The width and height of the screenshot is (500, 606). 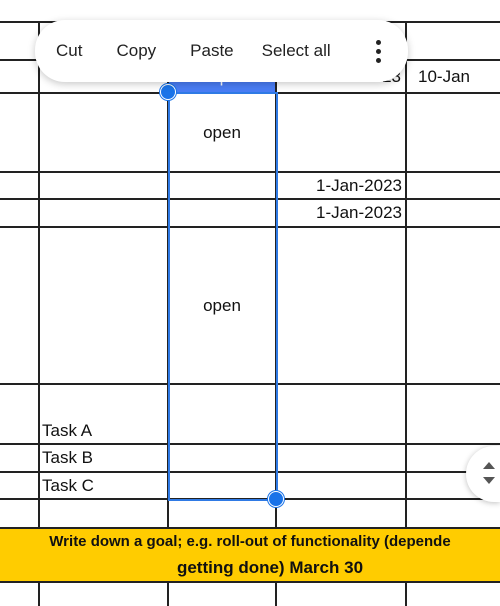 What do you see at coordinates (270, 567) in the screenshot?
I see `banner-line-2: getting done) March 30` at bounding box center [270, 567].